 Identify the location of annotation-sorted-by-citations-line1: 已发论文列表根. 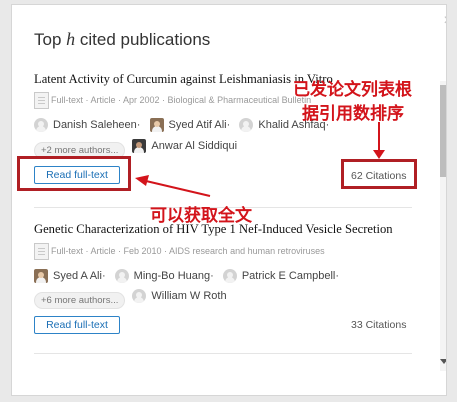
(352, 90).